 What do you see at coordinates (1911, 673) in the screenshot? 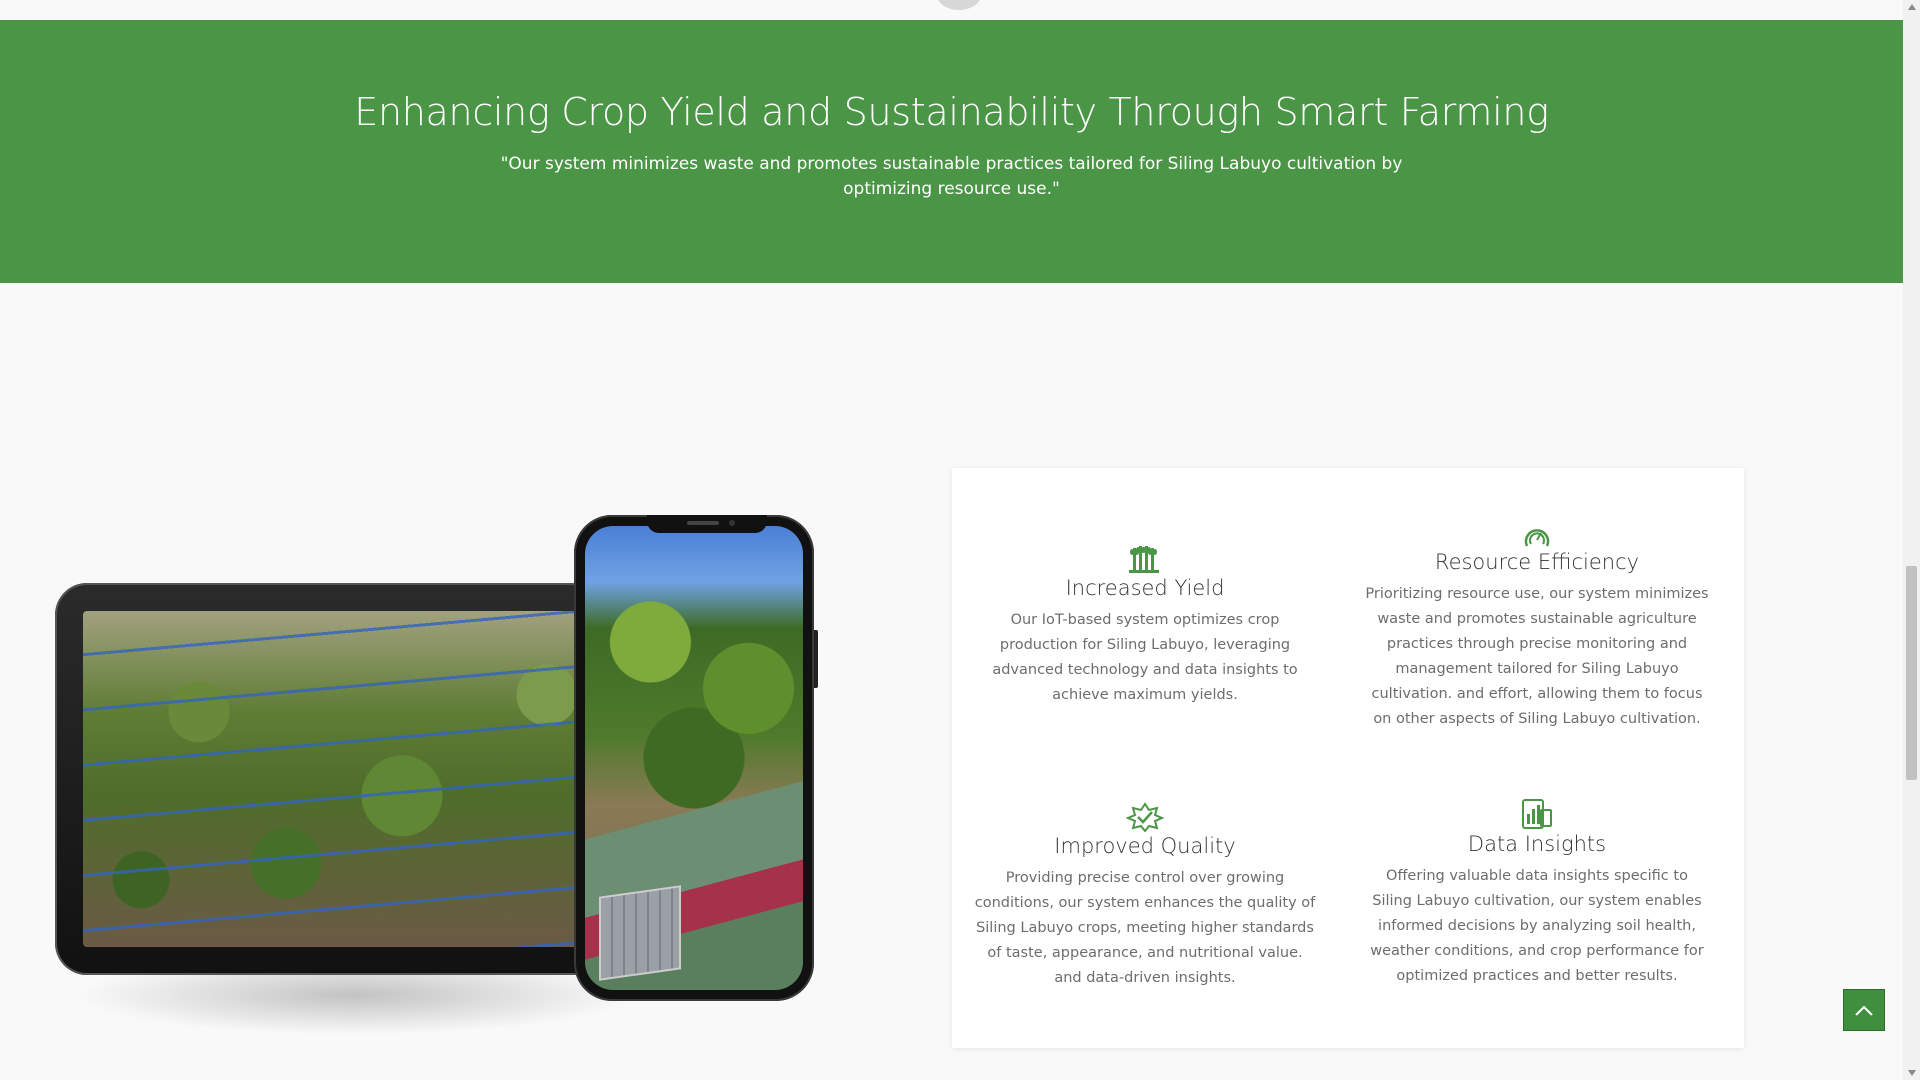
I see `scrollbar-thumb` at bounding box center [1911, 673].